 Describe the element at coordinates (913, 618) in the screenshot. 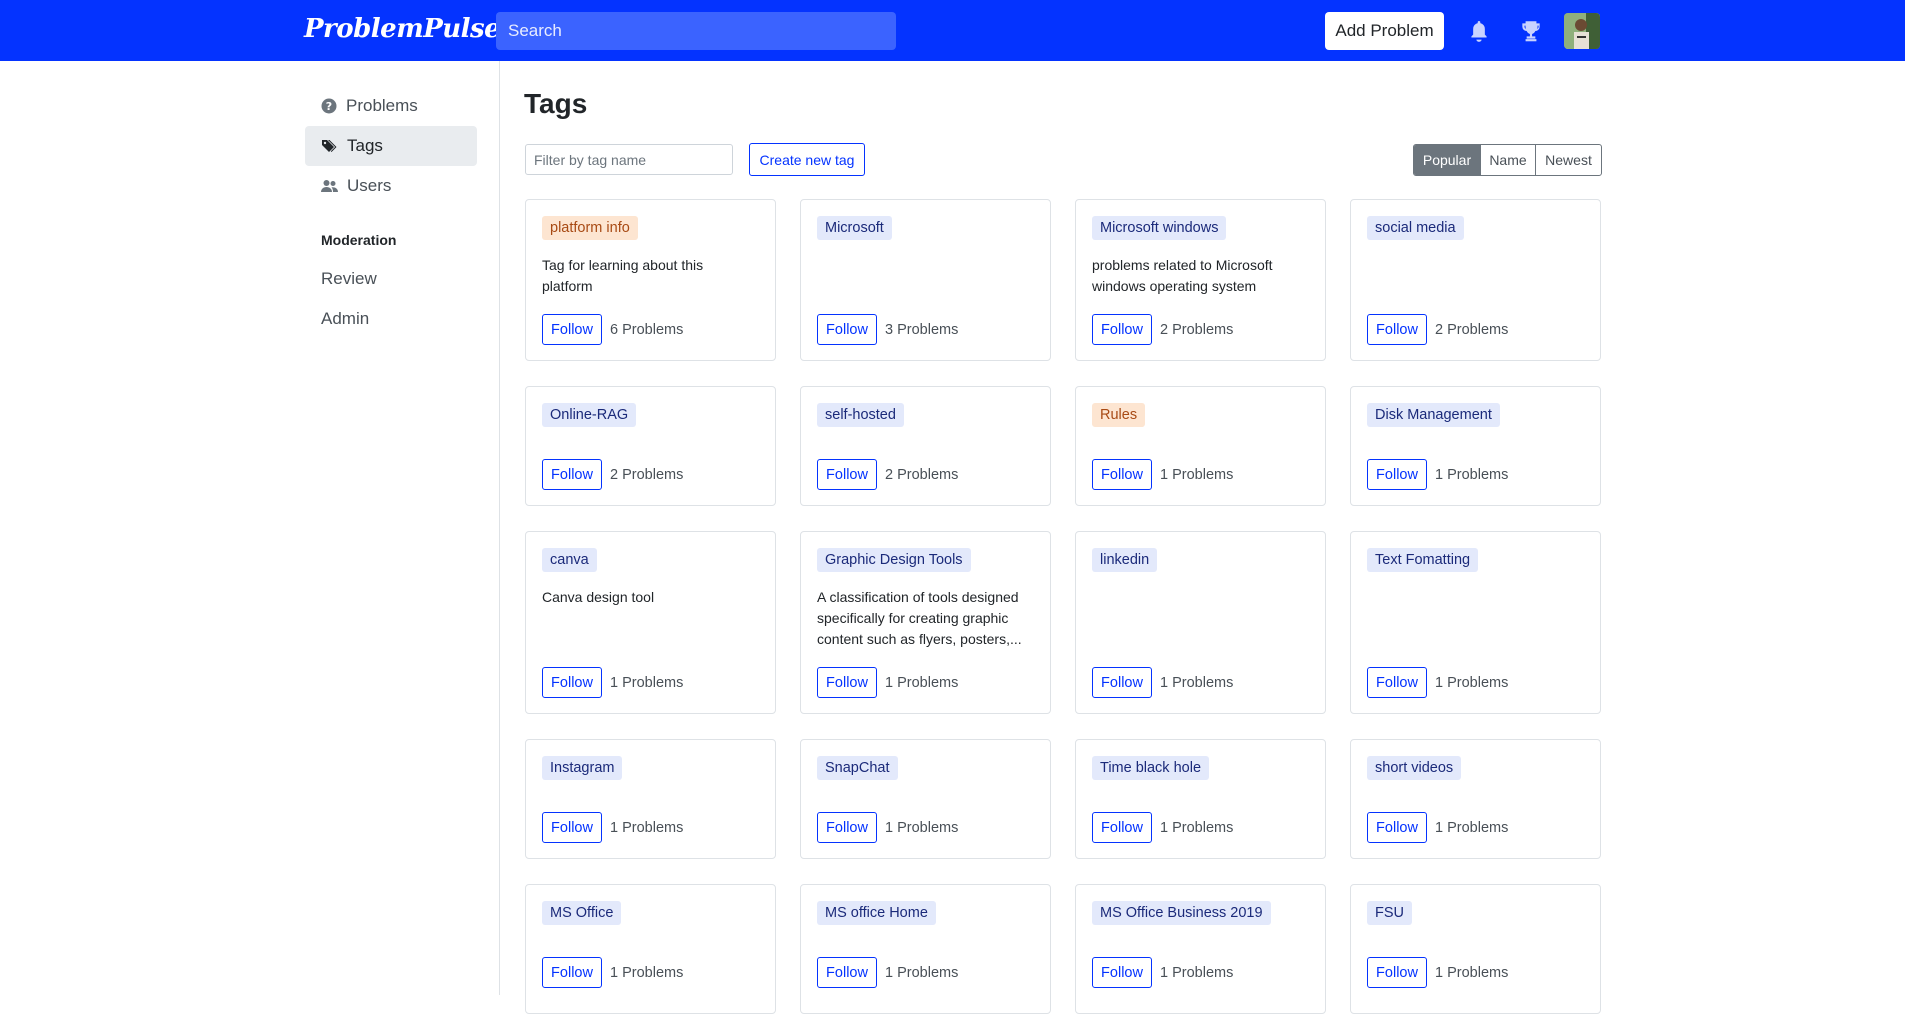

I see `tag-description-line: specifically for creating graphic` at that location.